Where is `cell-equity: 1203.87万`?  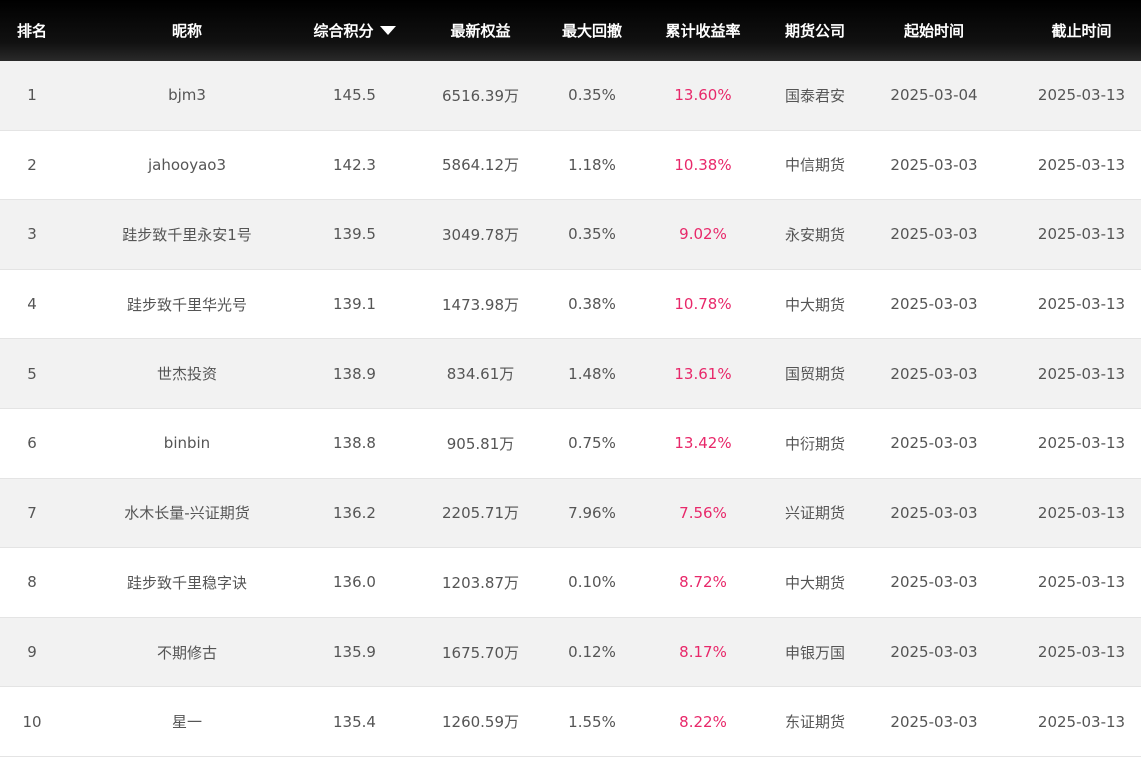
cell-equity: 1203.87万 is located at coordinates (480, 582).